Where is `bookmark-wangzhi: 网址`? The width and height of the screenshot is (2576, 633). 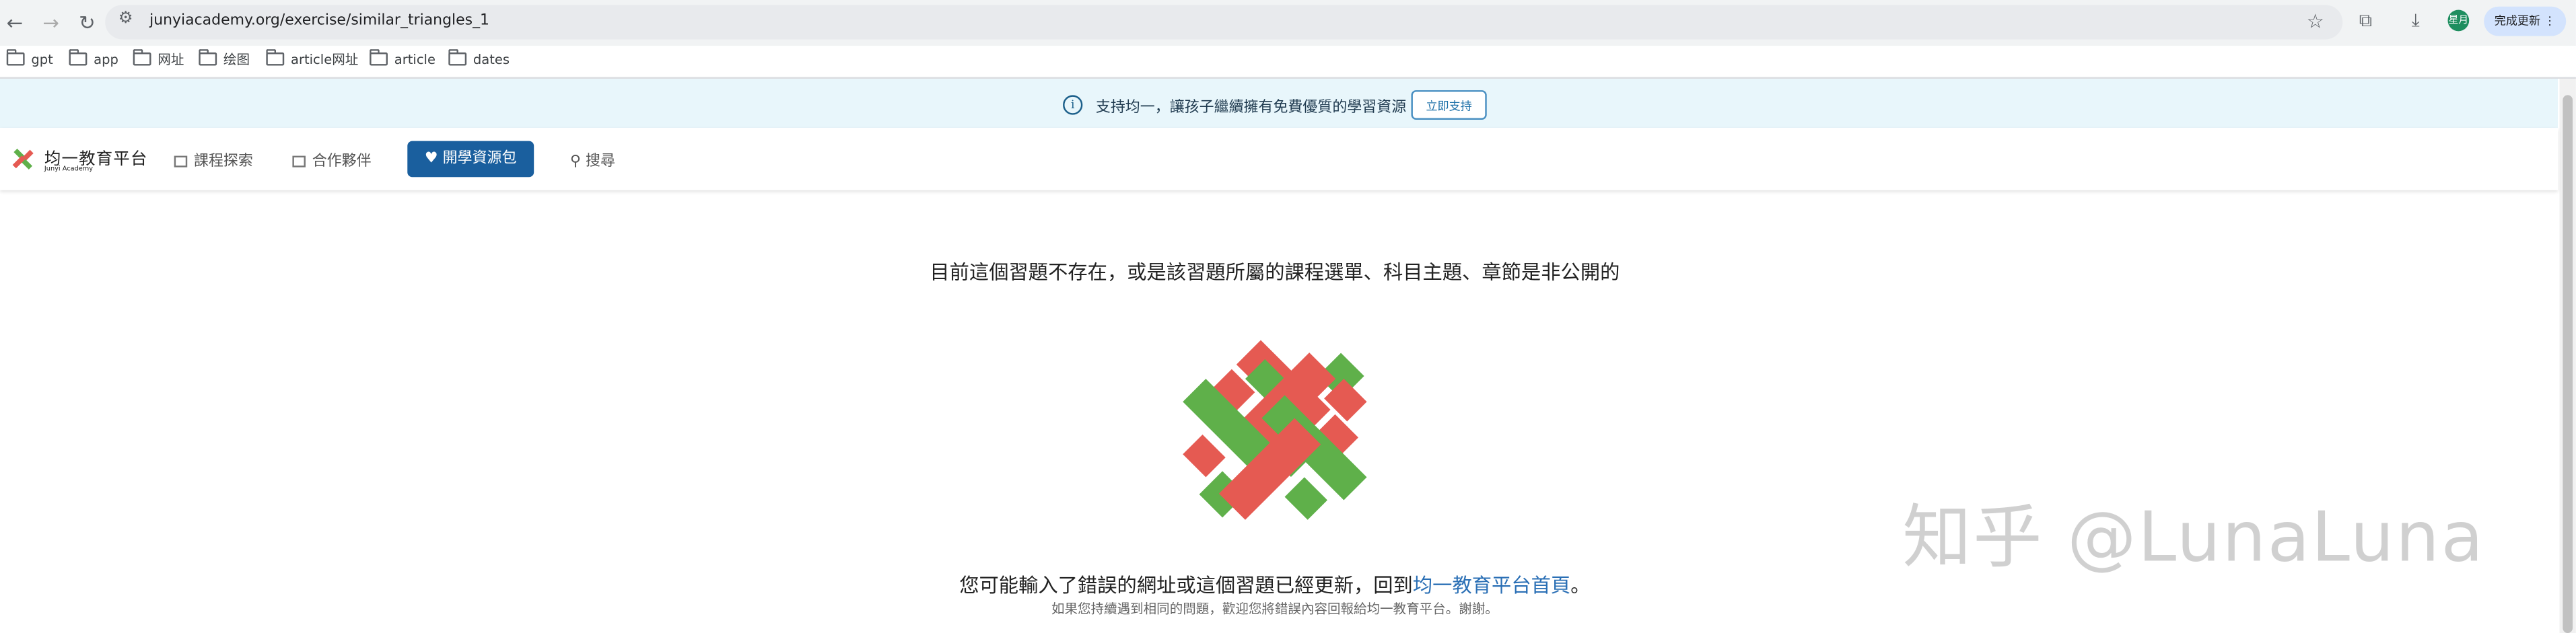 bookmark-wangzhi: 网址 is located at coordinates (158, 60).